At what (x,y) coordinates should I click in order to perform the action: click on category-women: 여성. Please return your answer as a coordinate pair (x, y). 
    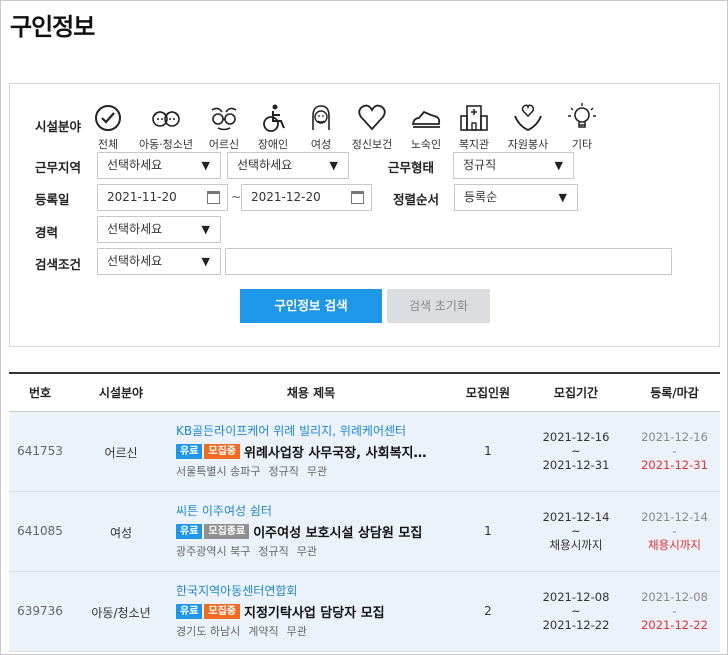
    Looking at the image, I should click on (321, 127).